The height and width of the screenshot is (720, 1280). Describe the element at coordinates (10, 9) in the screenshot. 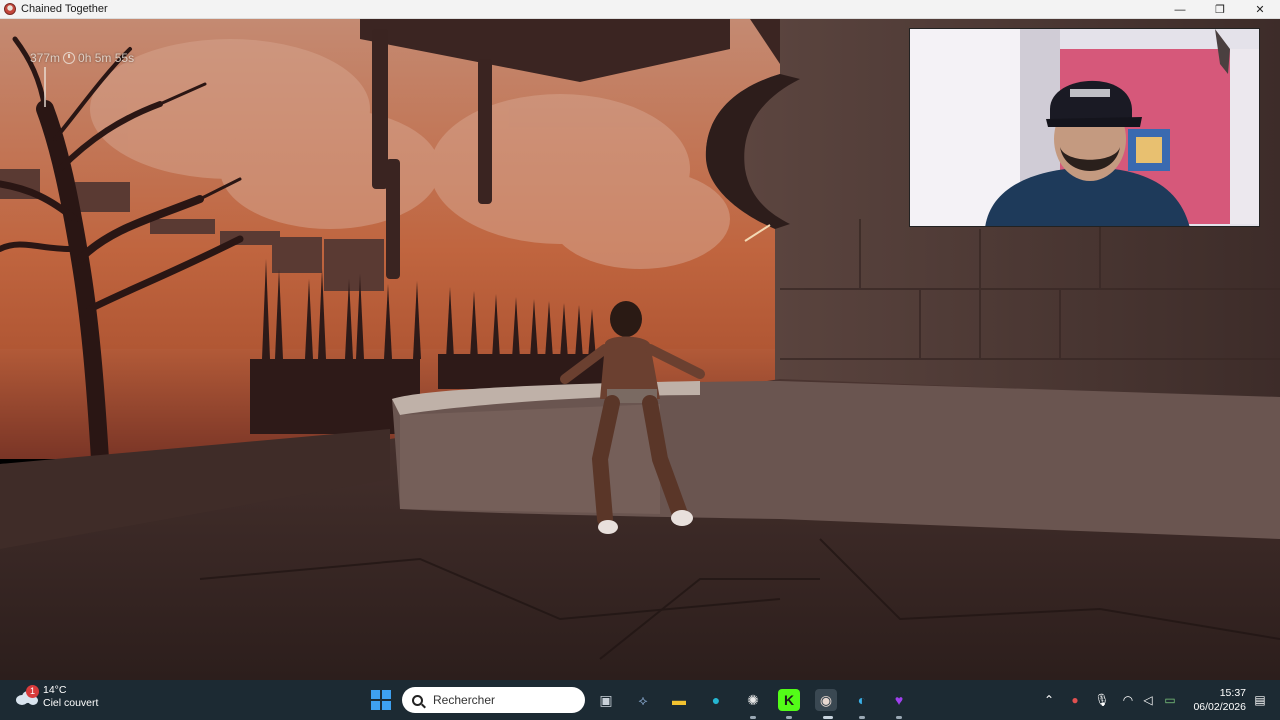

I see `chained-together-app-icon` at that location.